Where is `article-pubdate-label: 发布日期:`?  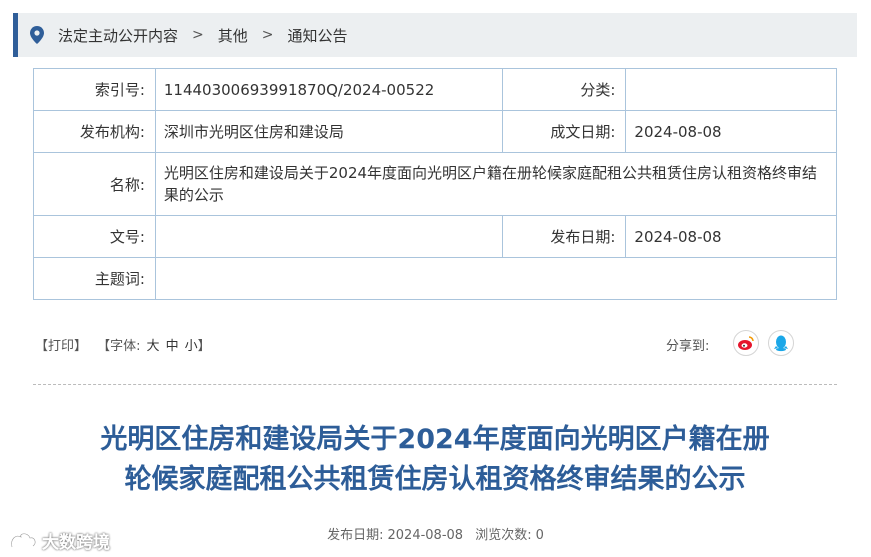 article-pubdate-label: 发布日期: is located at coordinates (355, 535).